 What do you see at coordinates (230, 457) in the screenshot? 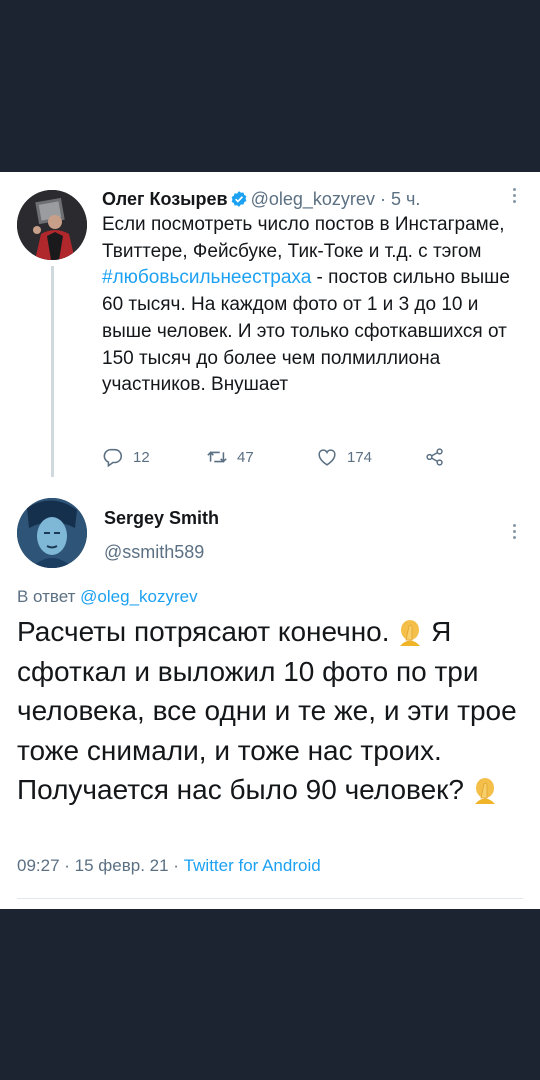
I see `retweet-button: 47` at bounding box center [230, 457].